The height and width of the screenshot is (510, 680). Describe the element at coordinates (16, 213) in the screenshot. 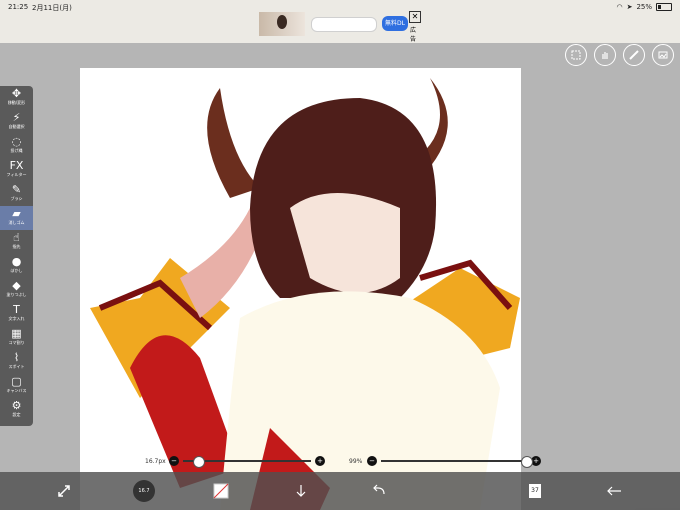

I see `eraser-icon: ▰` at that location.